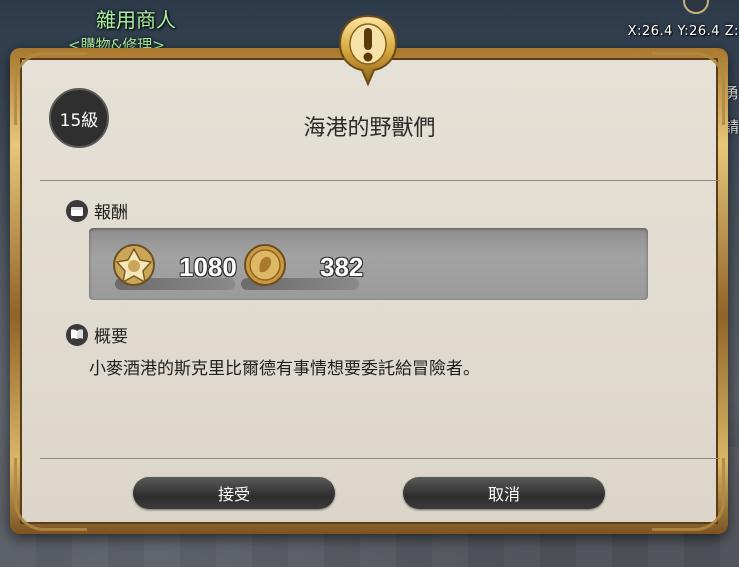 Image resolution: width=739 pixels, height=567 pixels. I want to click on cancel-button: 取消, so click(504, 493).